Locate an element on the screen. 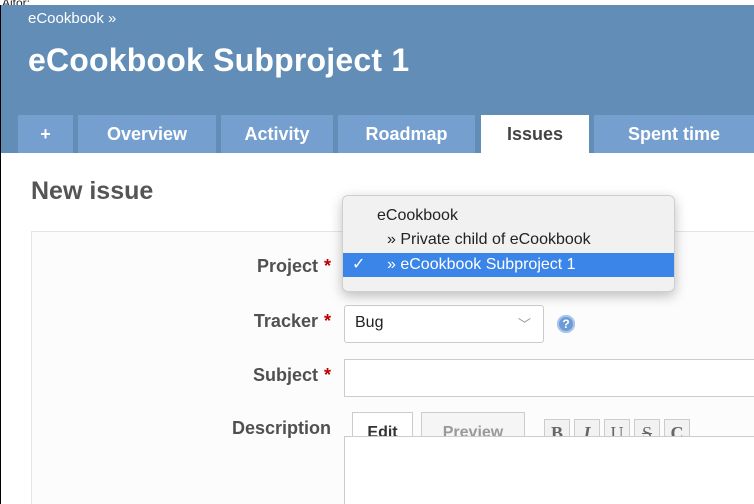 The height and width of the screenshot is (504, 754). subject-label: Subject * is located at coordinates (241, 375).